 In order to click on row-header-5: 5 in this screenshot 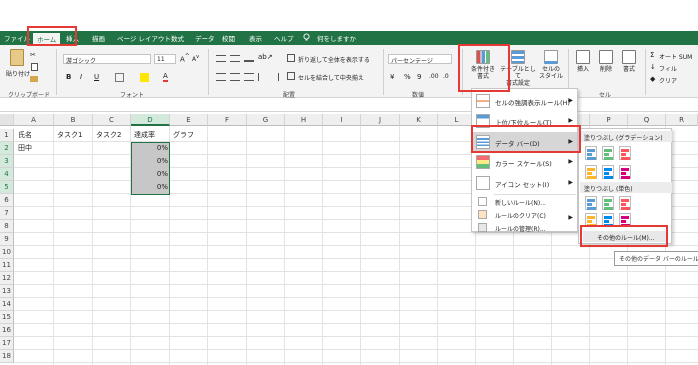, I will do `click(7, 187)`.